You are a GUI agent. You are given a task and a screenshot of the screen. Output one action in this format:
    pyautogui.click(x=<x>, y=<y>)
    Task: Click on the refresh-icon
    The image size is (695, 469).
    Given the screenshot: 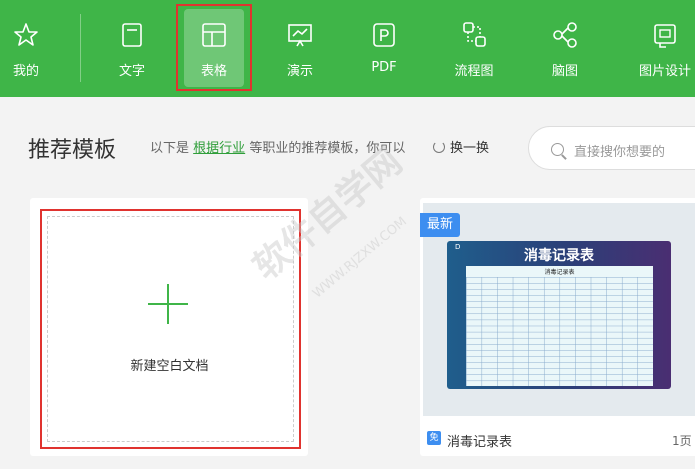 What is the action you would take?
    pyautogui.click(x=439, y=147)
    